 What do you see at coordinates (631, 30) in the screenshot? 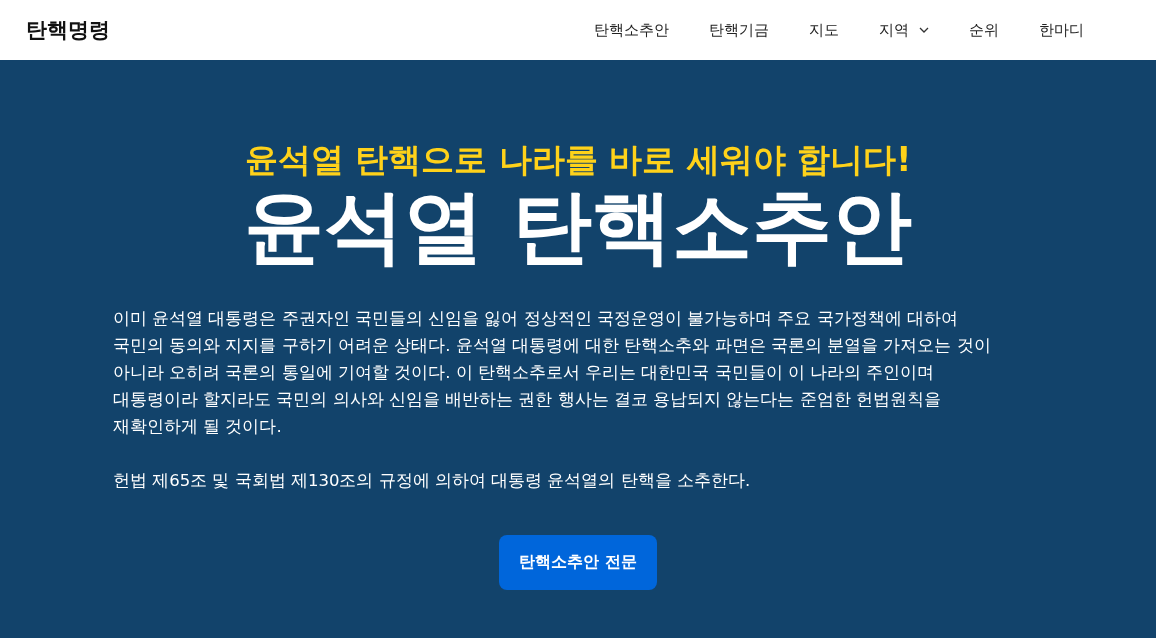
I see `nav-link: 탄핵소추안` at bounding box center [631, 30].